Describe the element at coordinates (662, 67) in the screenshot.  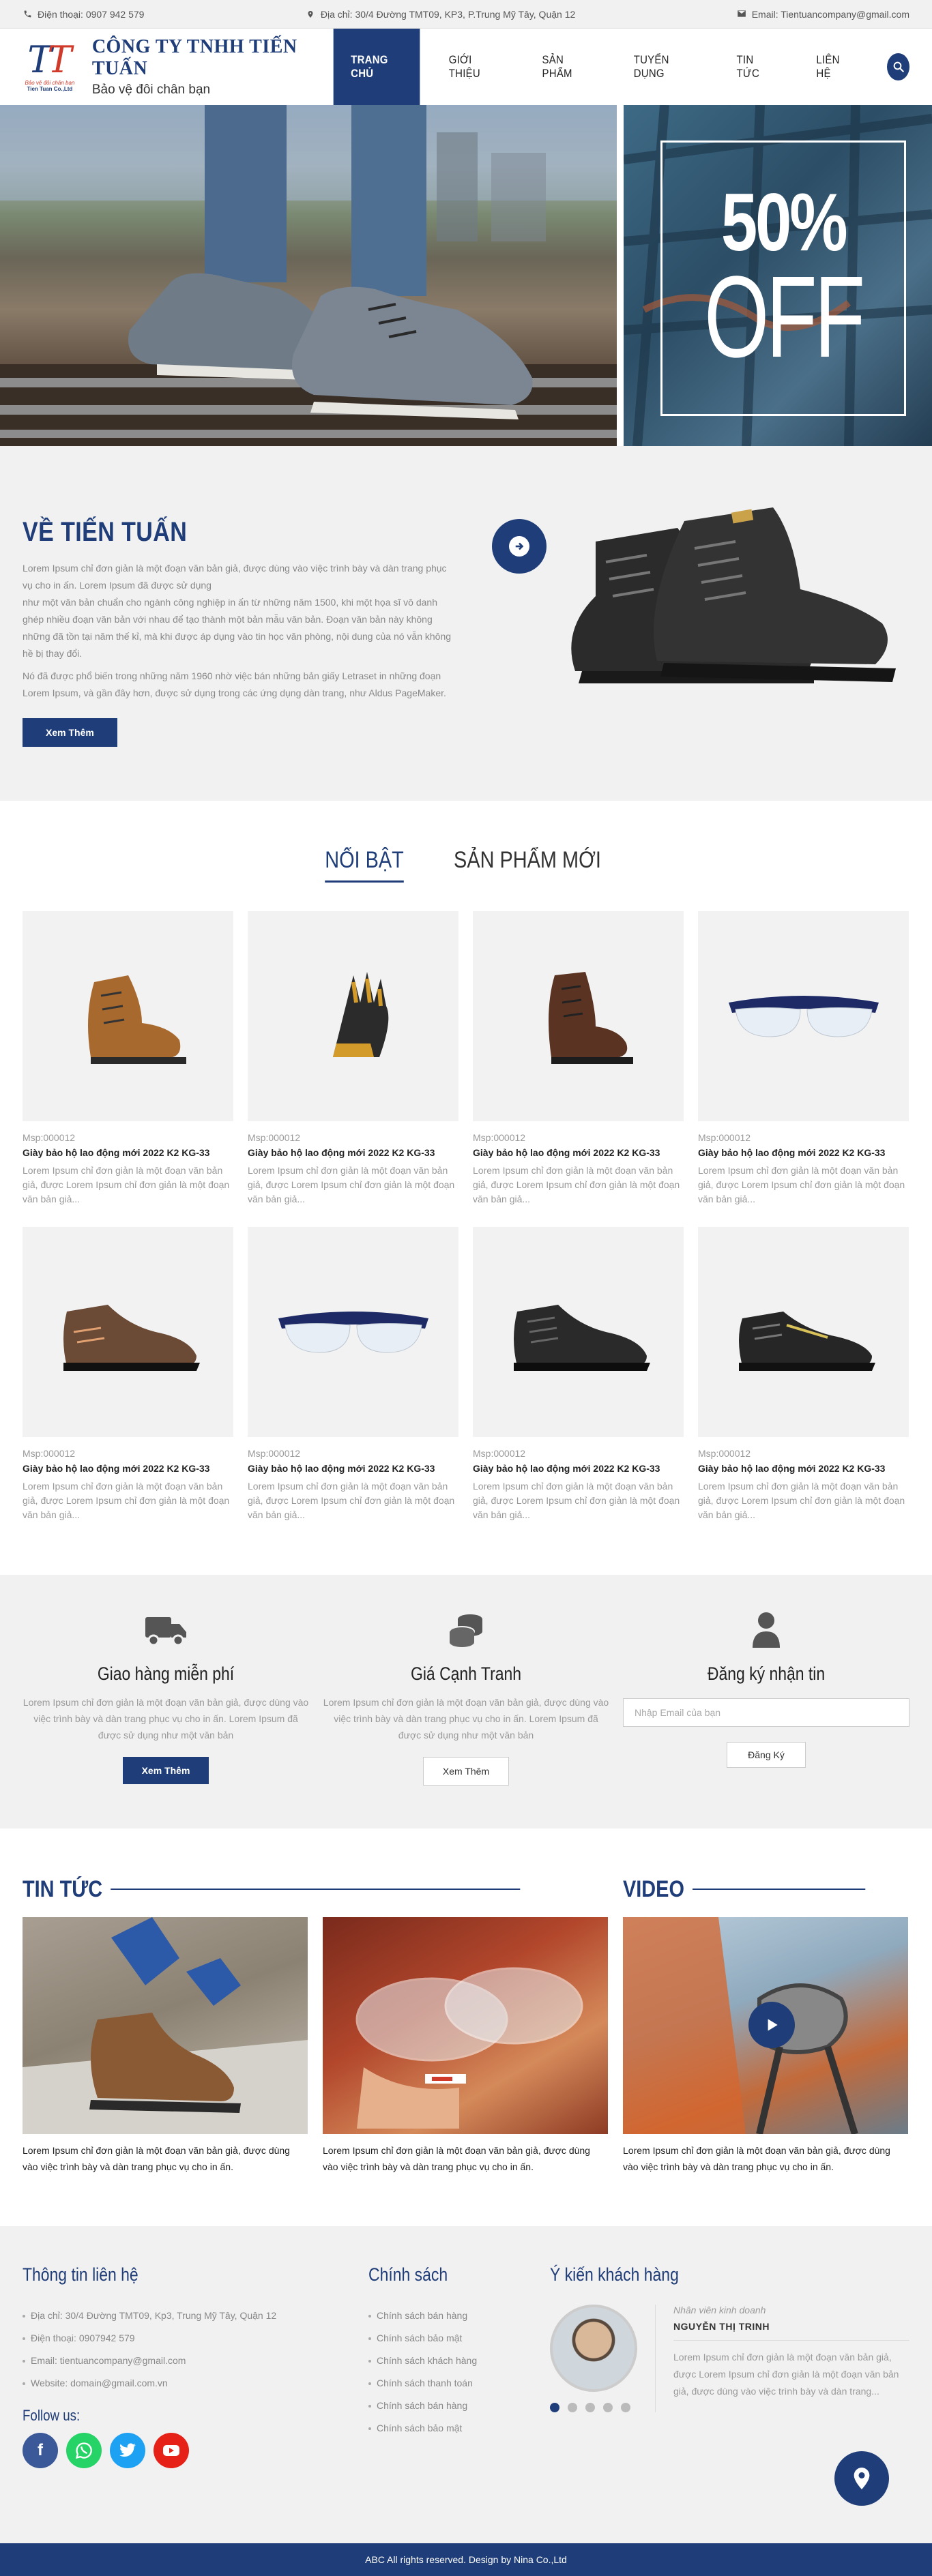
I see `nav-recruitment: TUYỂN DỤNG` at that location.